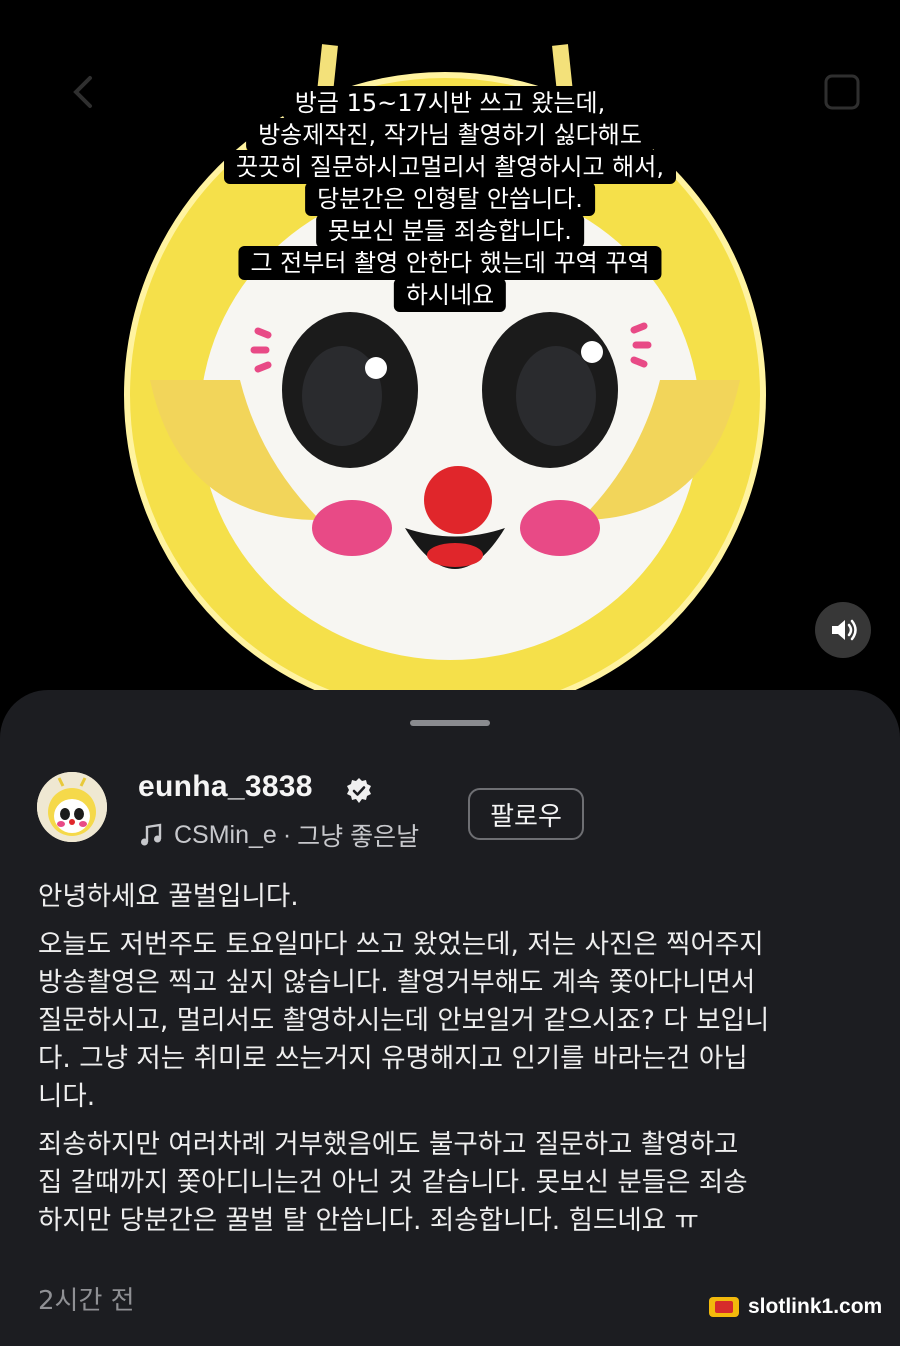 The image size is (900, 1346). What do you see at coordinates (358, 837) in the screenshot?
I see `music-song: 그냥 좋은날` at bounding box center [358, 837].